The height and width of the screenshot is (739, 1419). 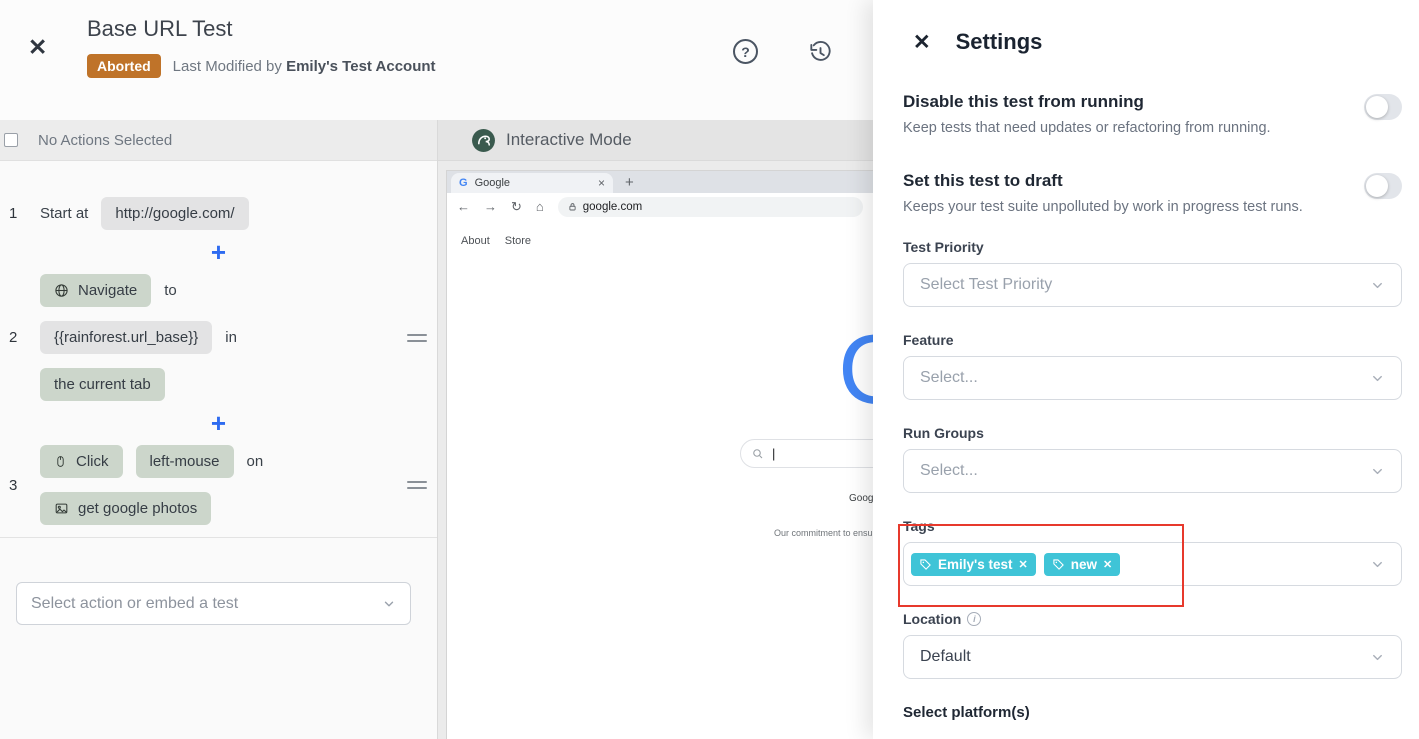 What do you see at coordinates (922, 42) in the screenshot?
I see `settings-close-icon: ✕` at bounding box center [922, 42].